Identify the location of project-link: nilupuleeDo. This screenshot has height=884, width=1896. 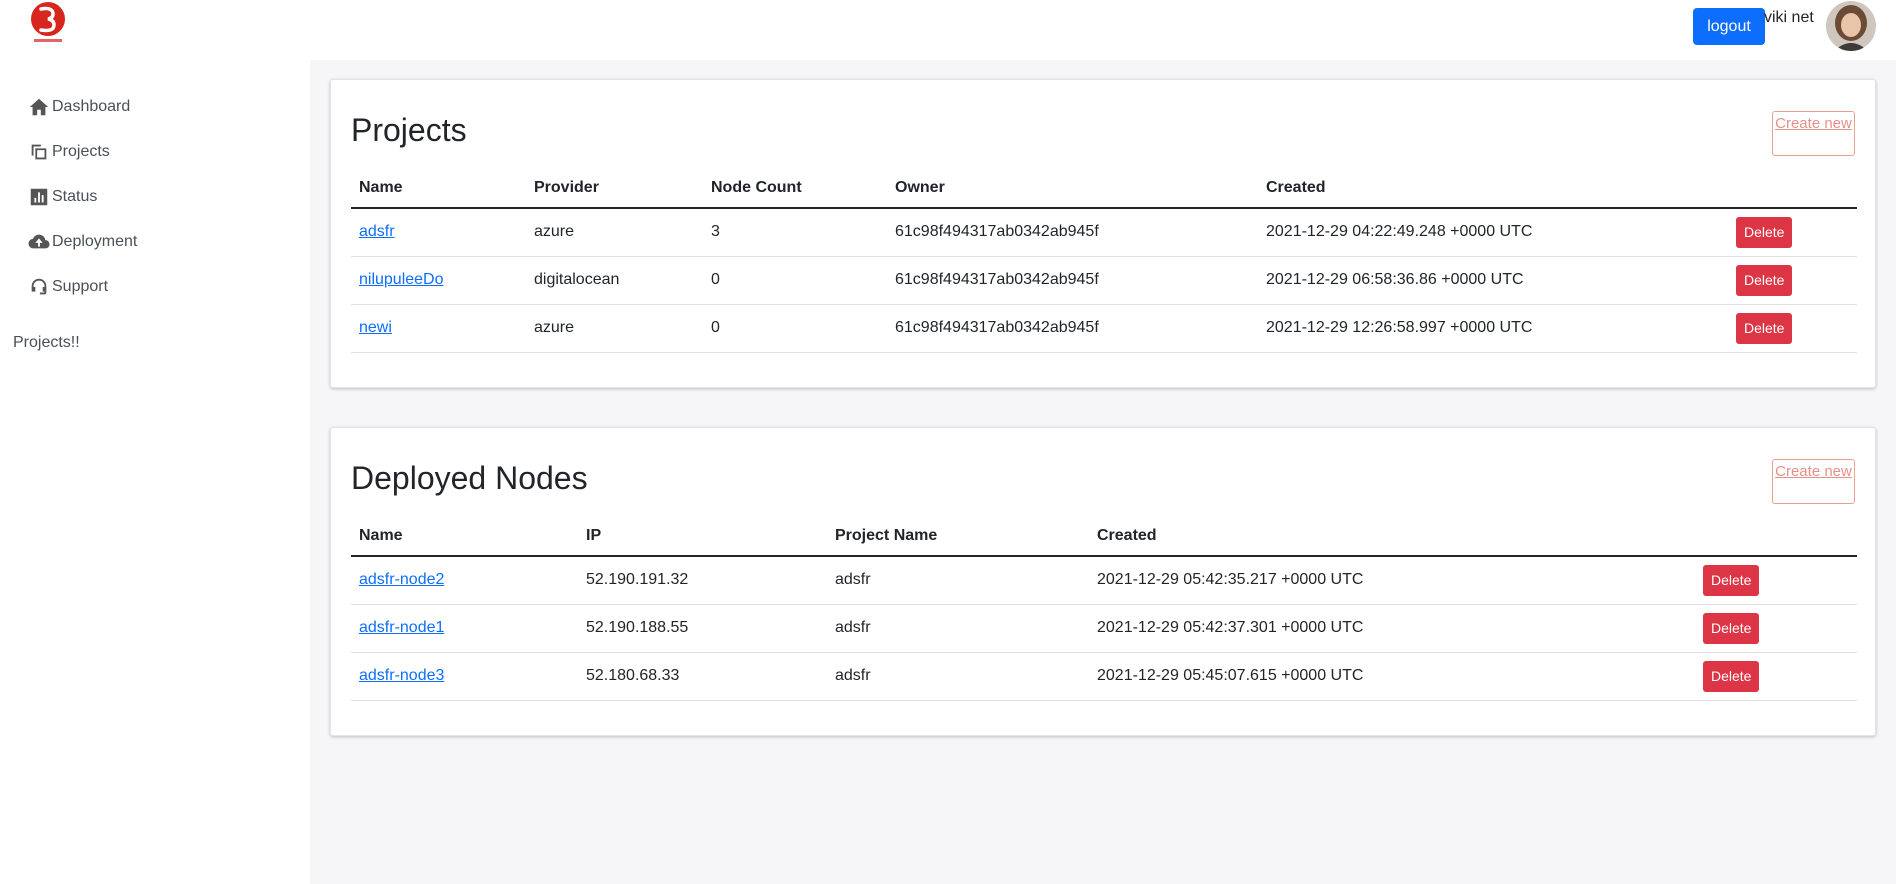
(401, 279).